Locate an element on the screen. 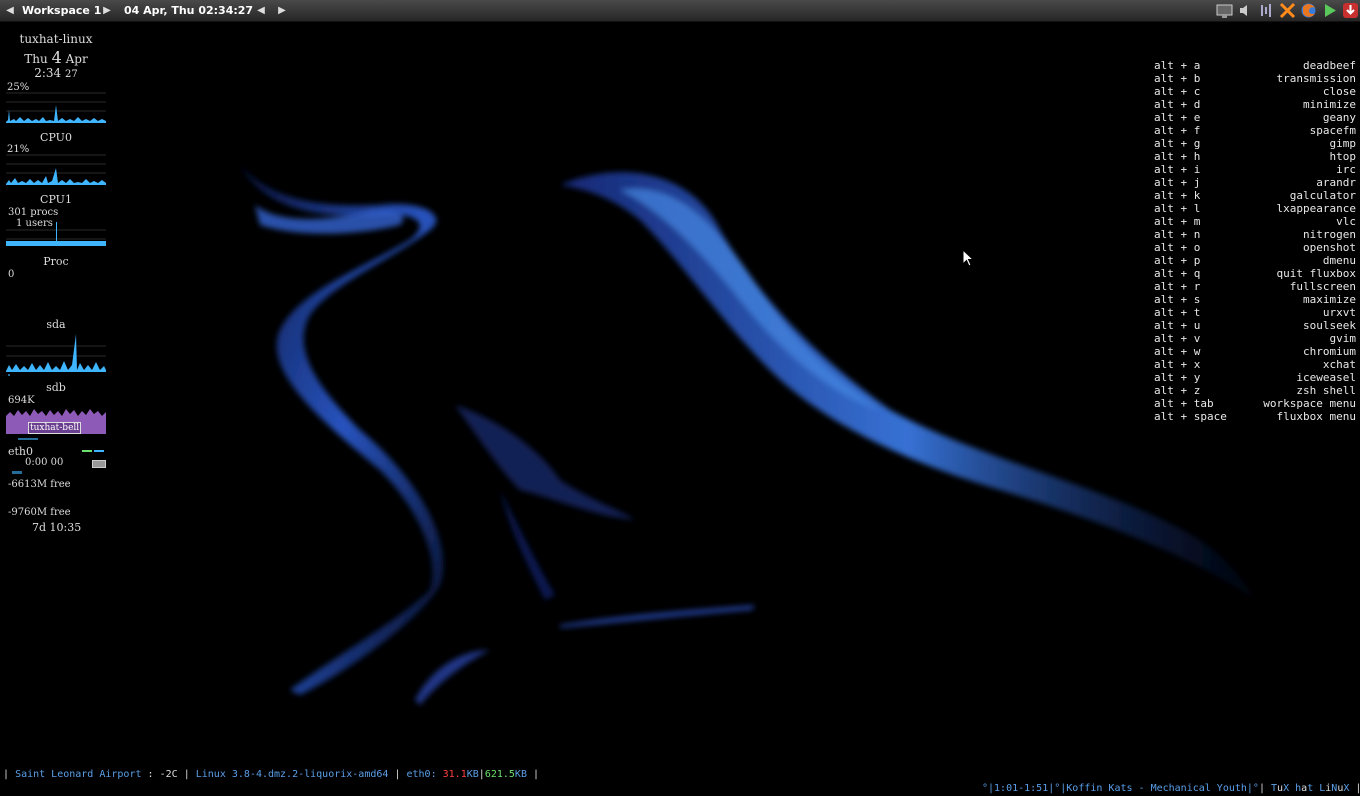 The height and width of the screenshot is (796, 1360). mouse-cursor-icon is located at coordinates (968, 258).